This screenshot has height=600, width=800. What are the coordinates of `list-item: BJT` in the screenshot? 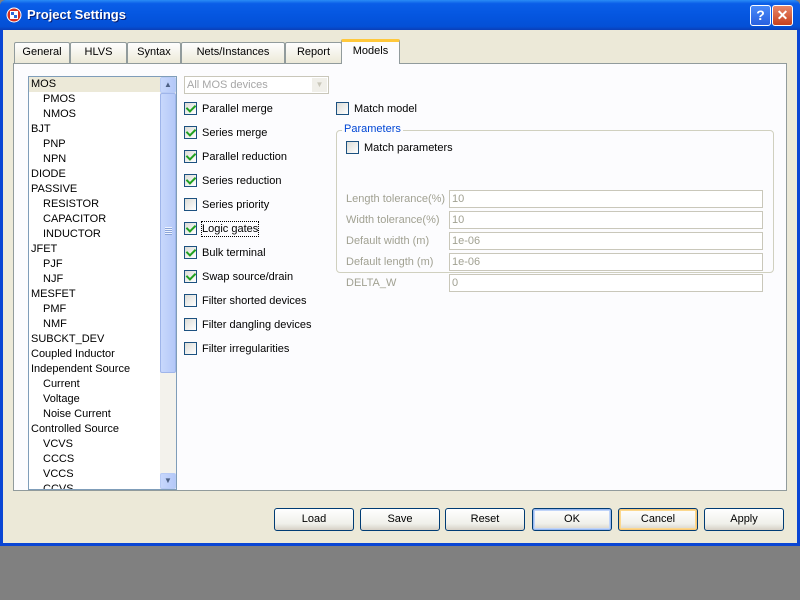 It's located at (94, 129).